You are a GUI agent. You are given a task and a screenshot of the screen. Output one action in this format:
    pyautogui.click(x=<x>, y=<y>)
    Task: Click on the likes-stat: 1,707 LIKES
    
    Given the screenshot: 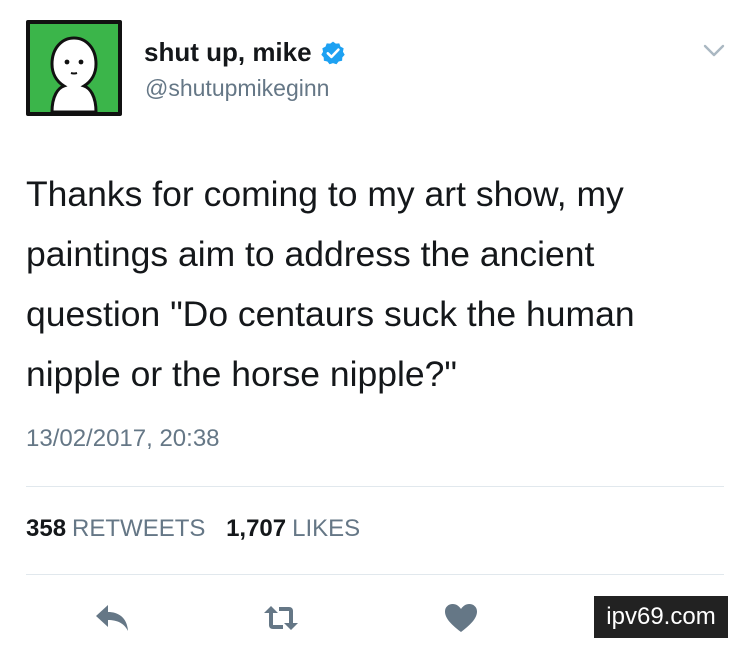 What is the action you would take?
    pyautogui.click(x=300, y=528)
    